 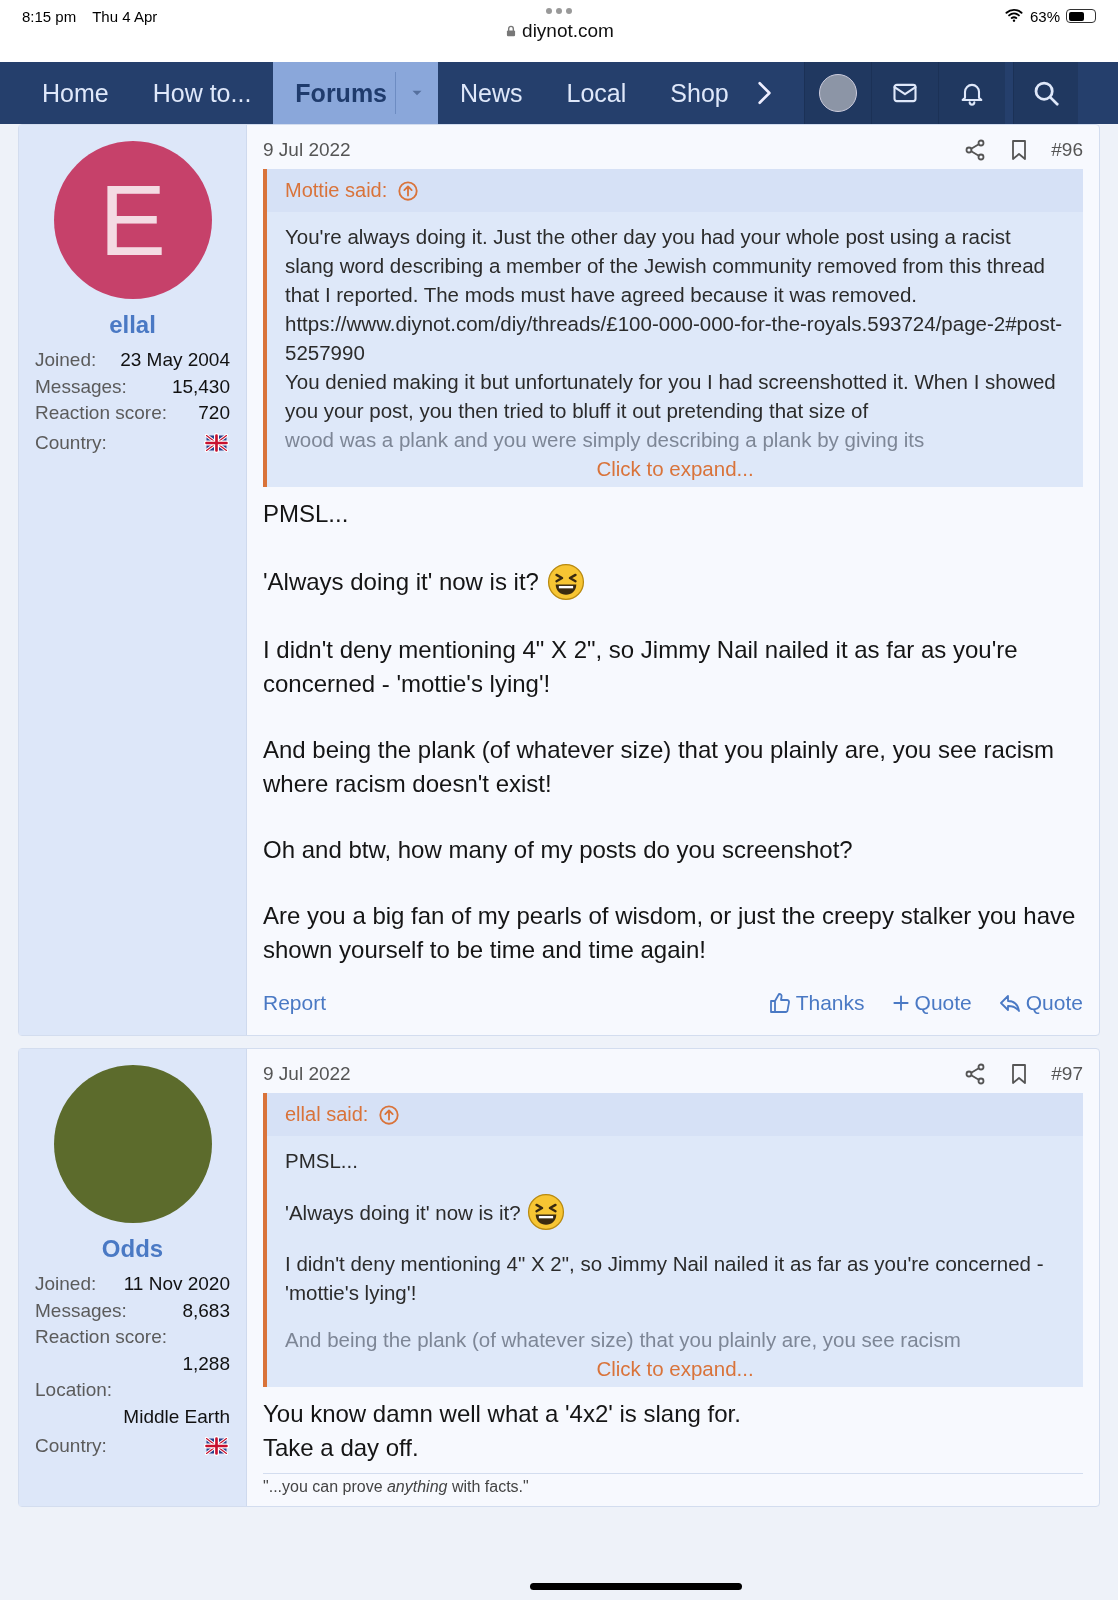 What do you see at coordinates (75, 93) in the screenshot?
I see `nav-tab: Home` at bounding box center [75, 93].